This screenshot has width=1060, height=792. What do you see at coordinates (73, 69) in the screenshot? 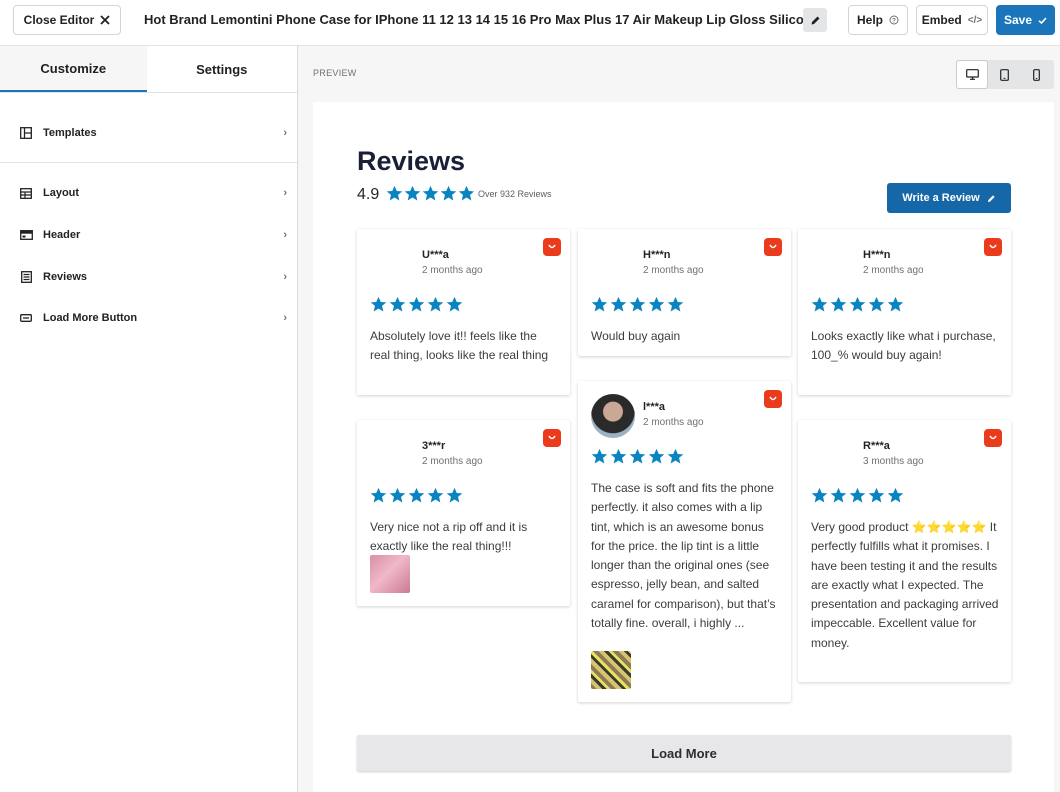
I see `tab-customize: Customize` at bounding box center [73, 69].